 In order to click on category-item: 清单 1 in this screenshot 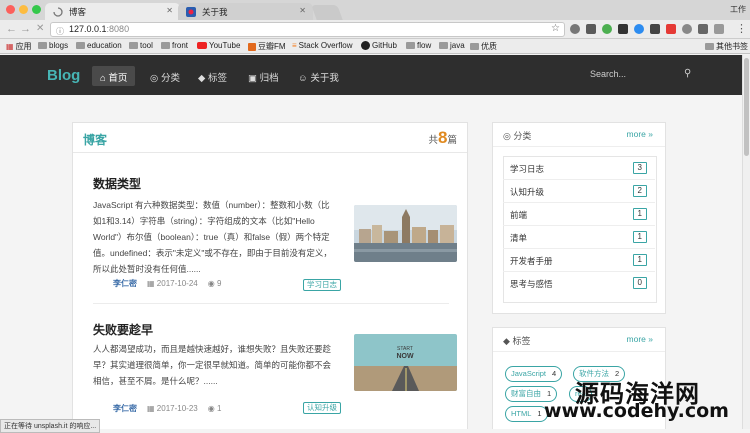, I will do `click(579, 237)`.